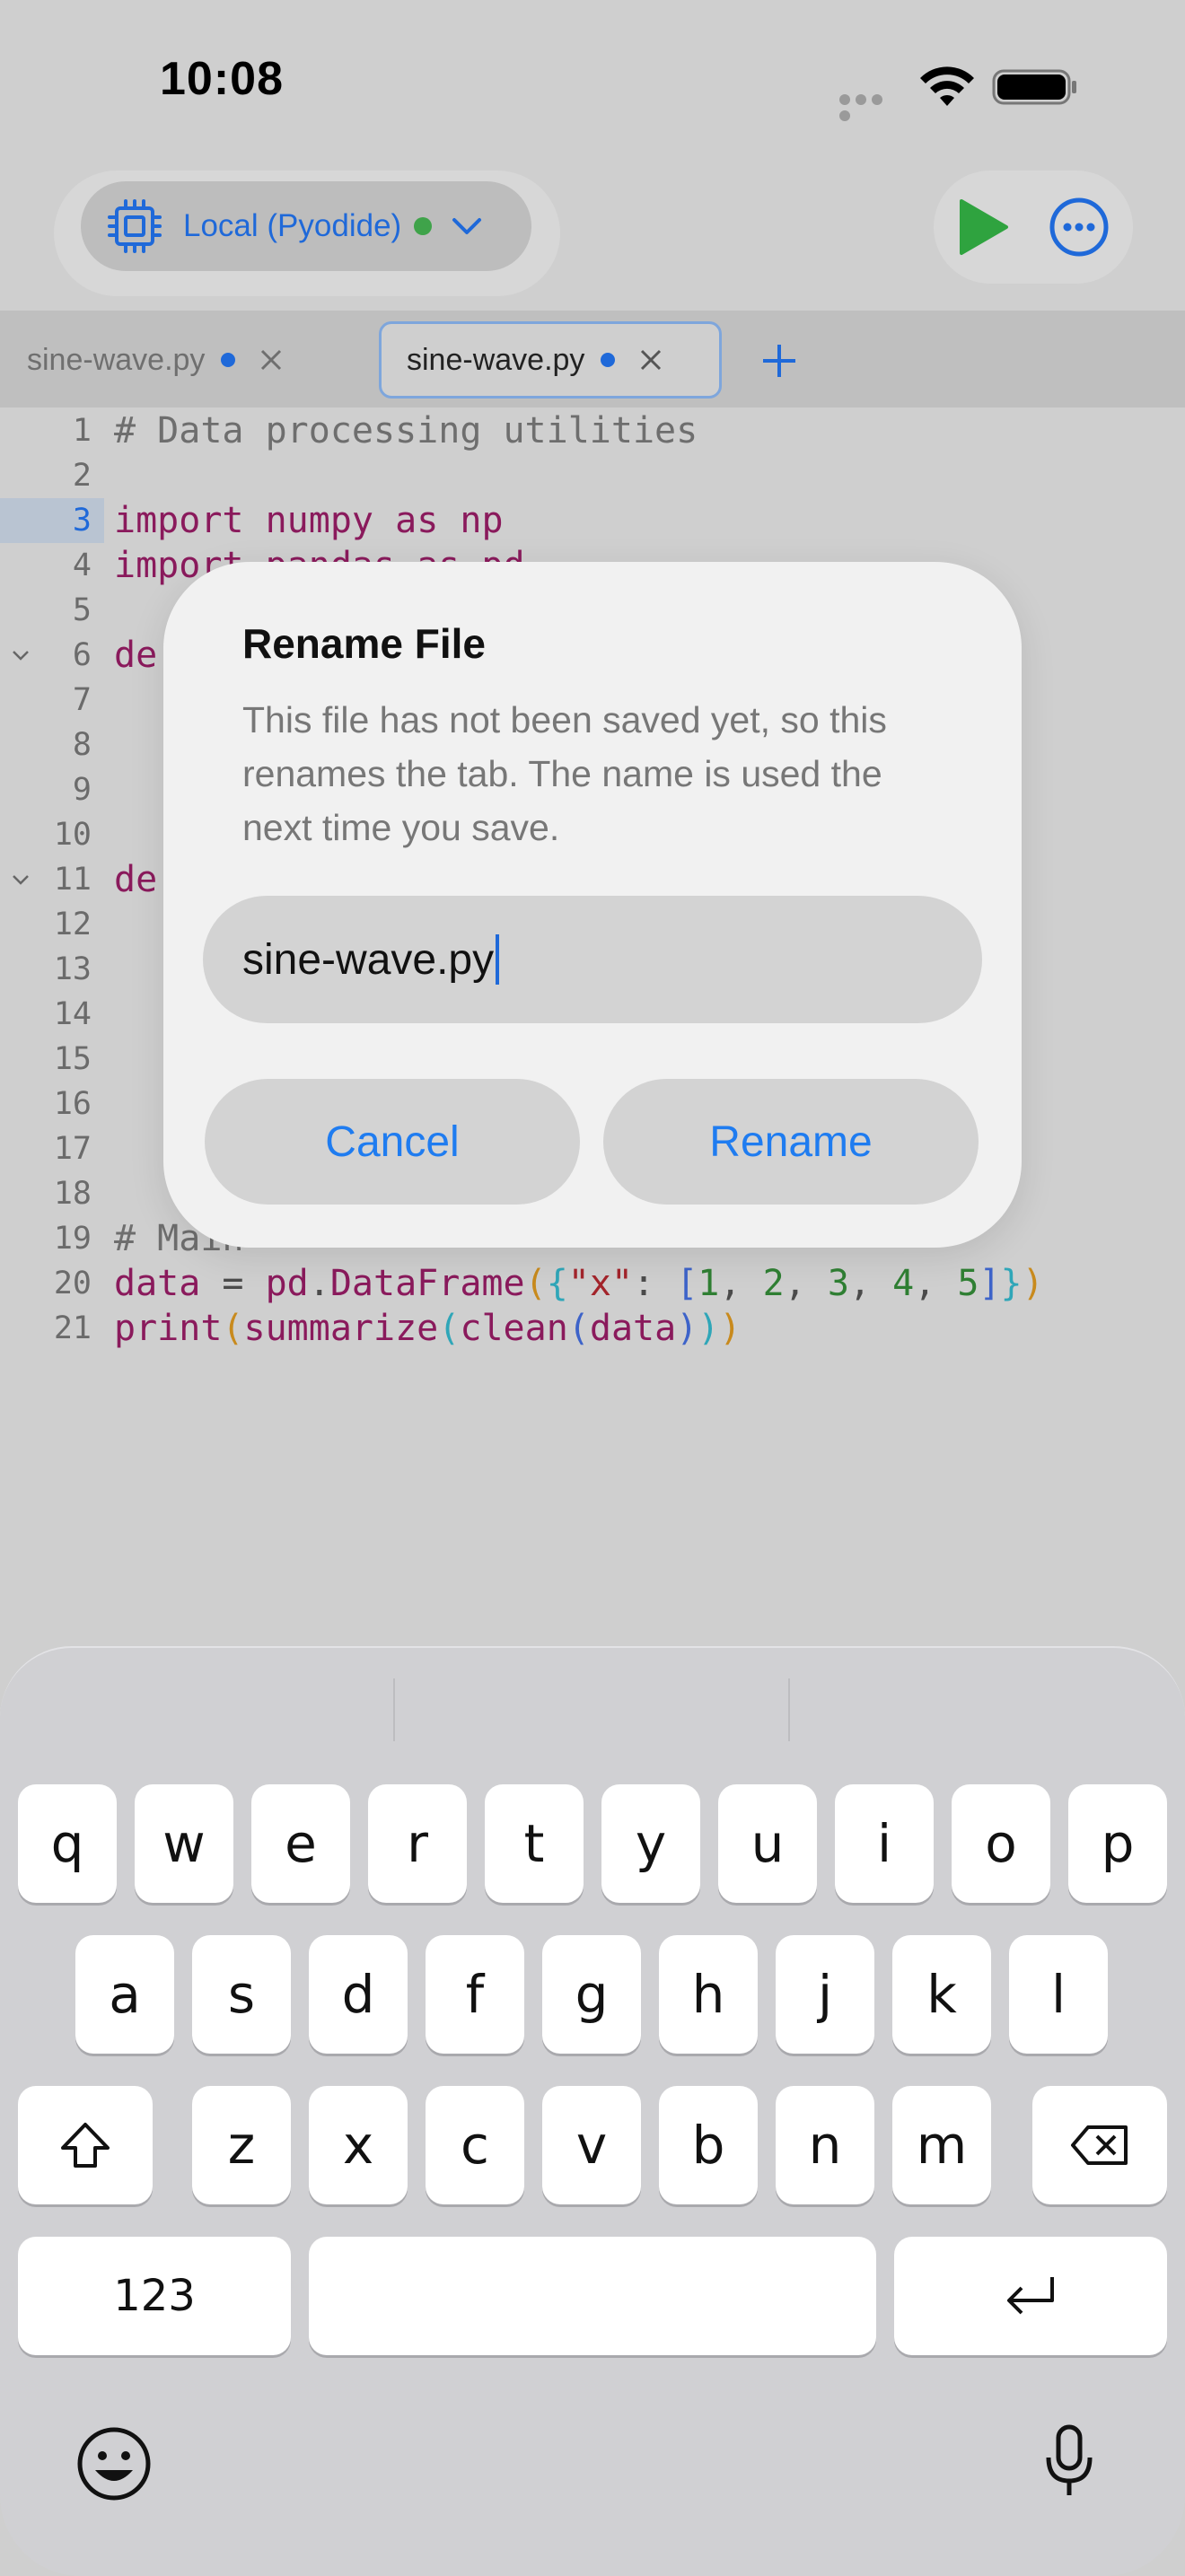 The height and width of the screenshot is (2576, 1185). What do you see at coordinates (498, 959) in the screenshot?
I see `text-cursor` at bounding box center [498, 959].